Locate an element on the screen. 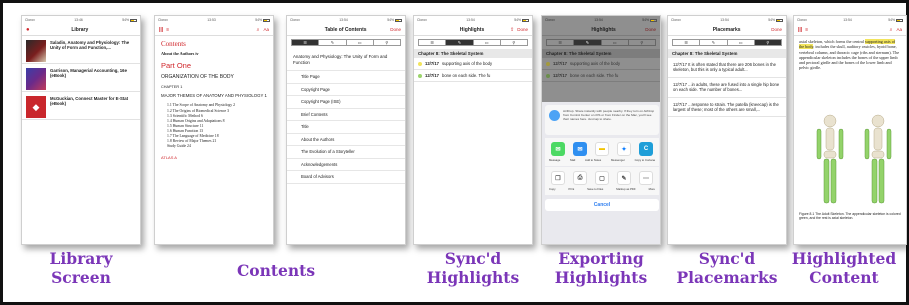  highlight-text: supporting axis of the body is located at coordinates (595, 63).